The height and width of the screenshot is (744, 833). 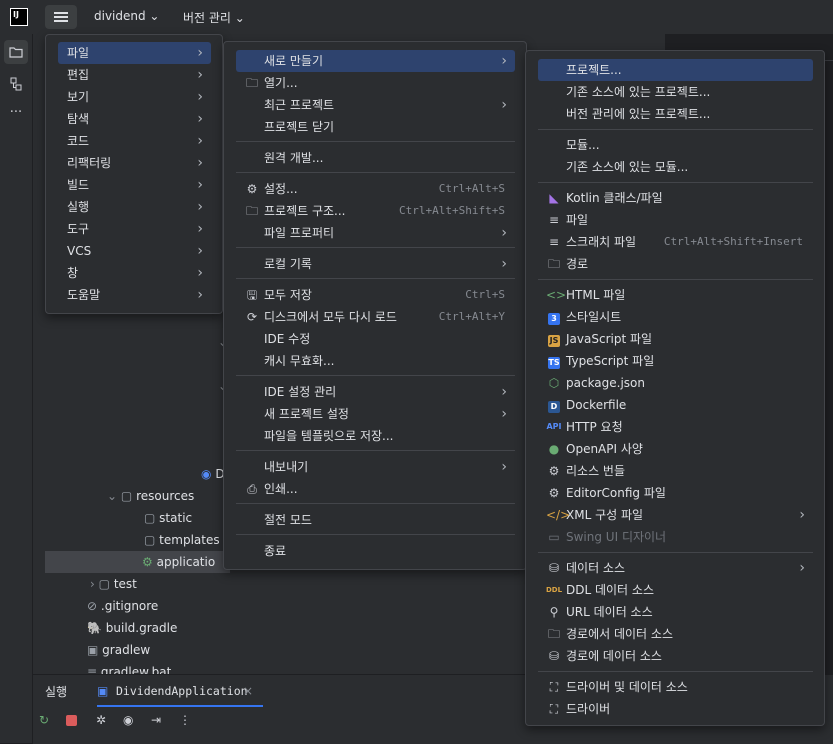 I want to click on run-config-icon: ▣, so click(x=103, y=691).